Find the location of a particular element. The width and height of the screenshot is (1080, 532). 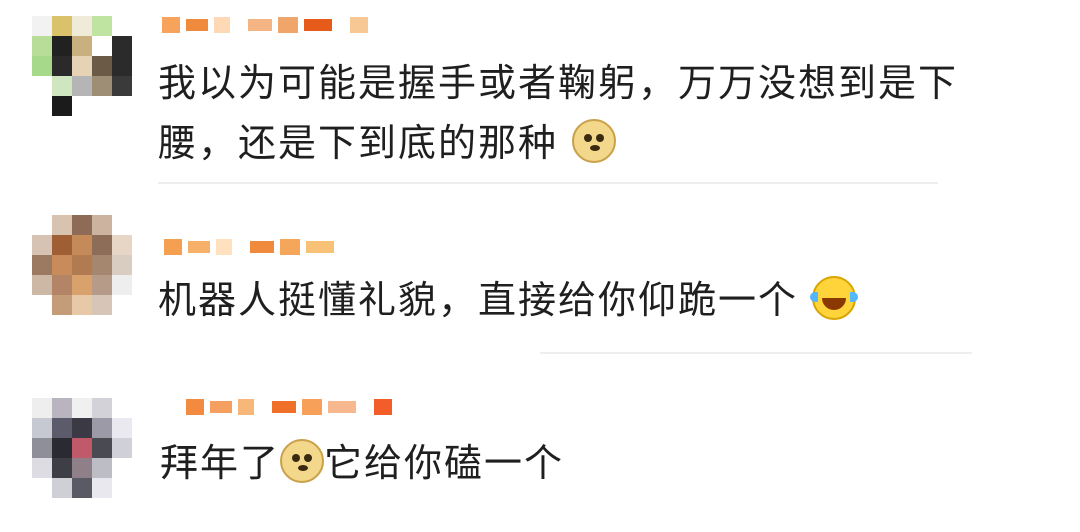

comment-text-line2: 腰，还是下到底的那种 is located at coordinates (358, 143).